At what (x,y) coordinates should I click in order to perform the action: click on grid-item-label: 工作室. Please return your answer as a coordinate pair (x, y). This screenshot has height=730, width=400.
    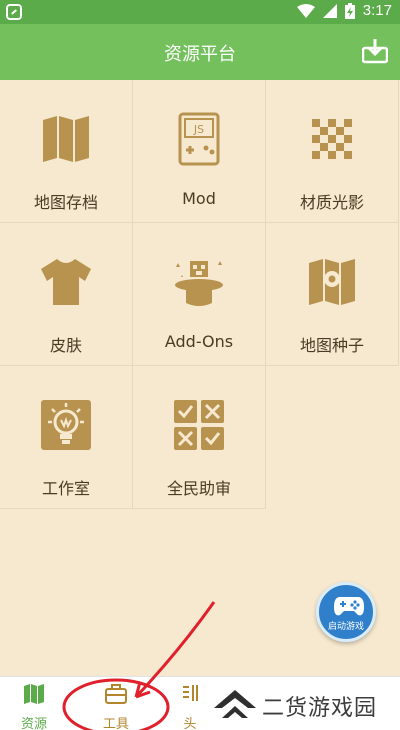
    Looking at the image, I should click on (65, 488).